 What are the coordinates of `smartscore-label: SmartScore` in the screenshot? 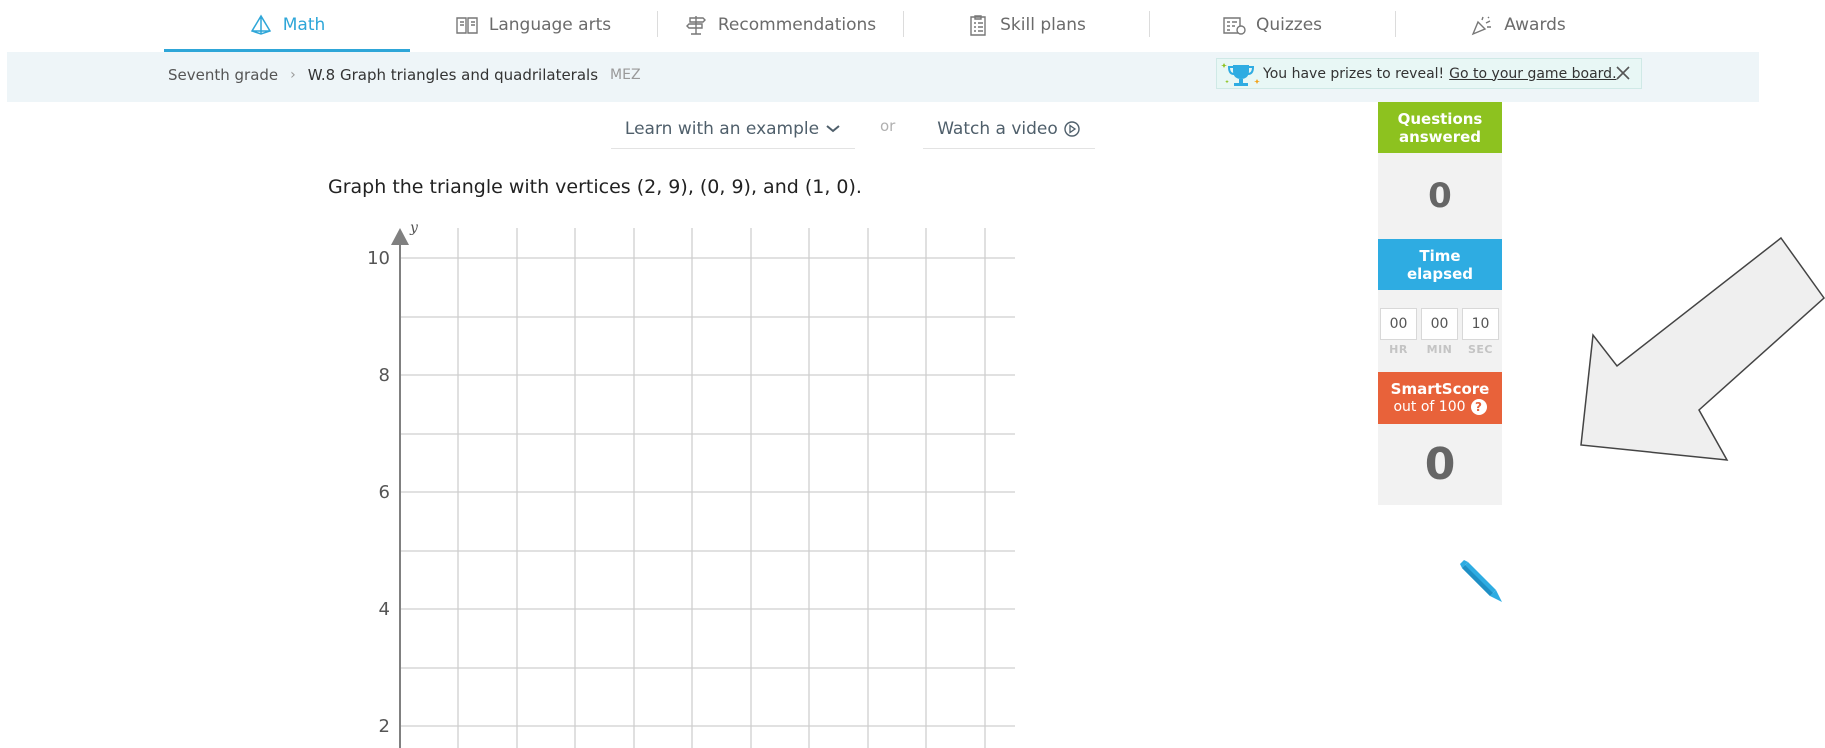 It's located at (1440, 389).